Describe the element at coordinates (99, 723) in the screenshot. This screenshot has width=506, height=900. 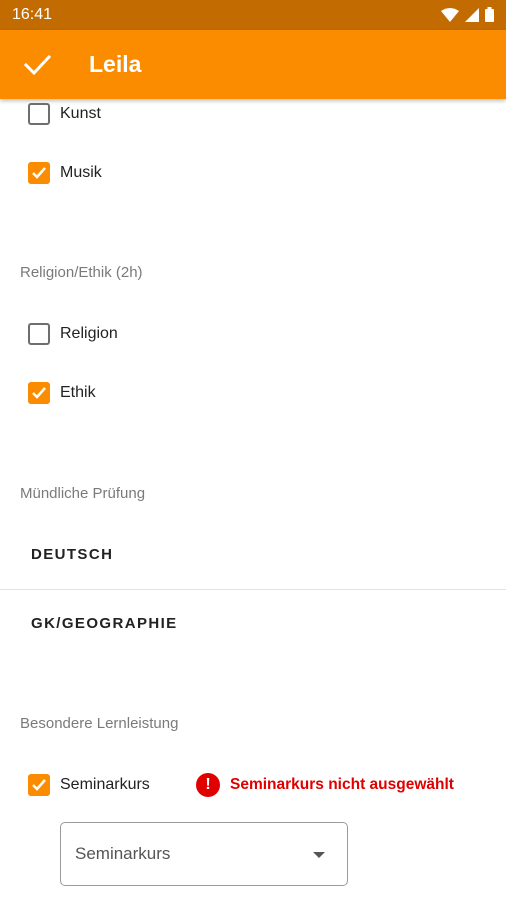
I see `section-header-special: Besondere Lernleistung` at that location.